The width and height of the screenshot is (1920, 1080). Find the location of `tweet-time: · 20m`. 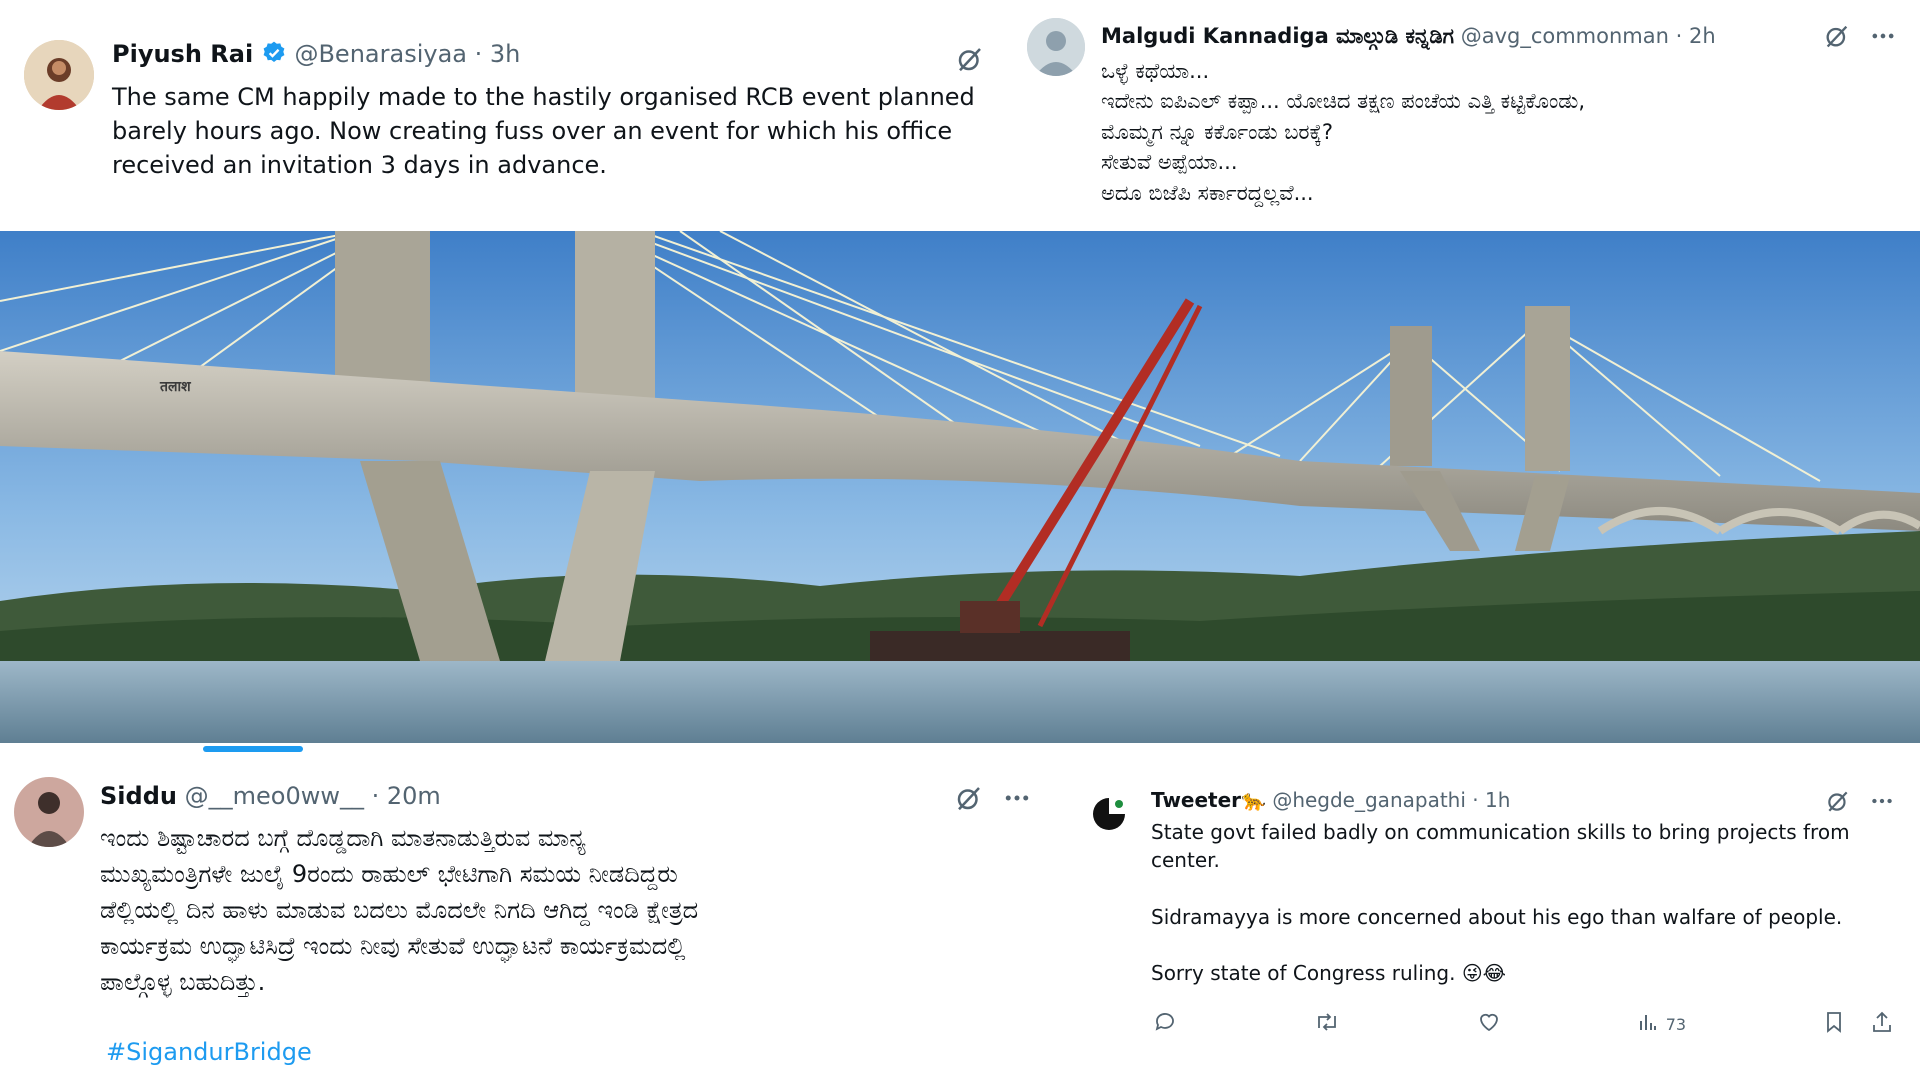

tweet-time: · 20m is located at coordinates (406, 796).